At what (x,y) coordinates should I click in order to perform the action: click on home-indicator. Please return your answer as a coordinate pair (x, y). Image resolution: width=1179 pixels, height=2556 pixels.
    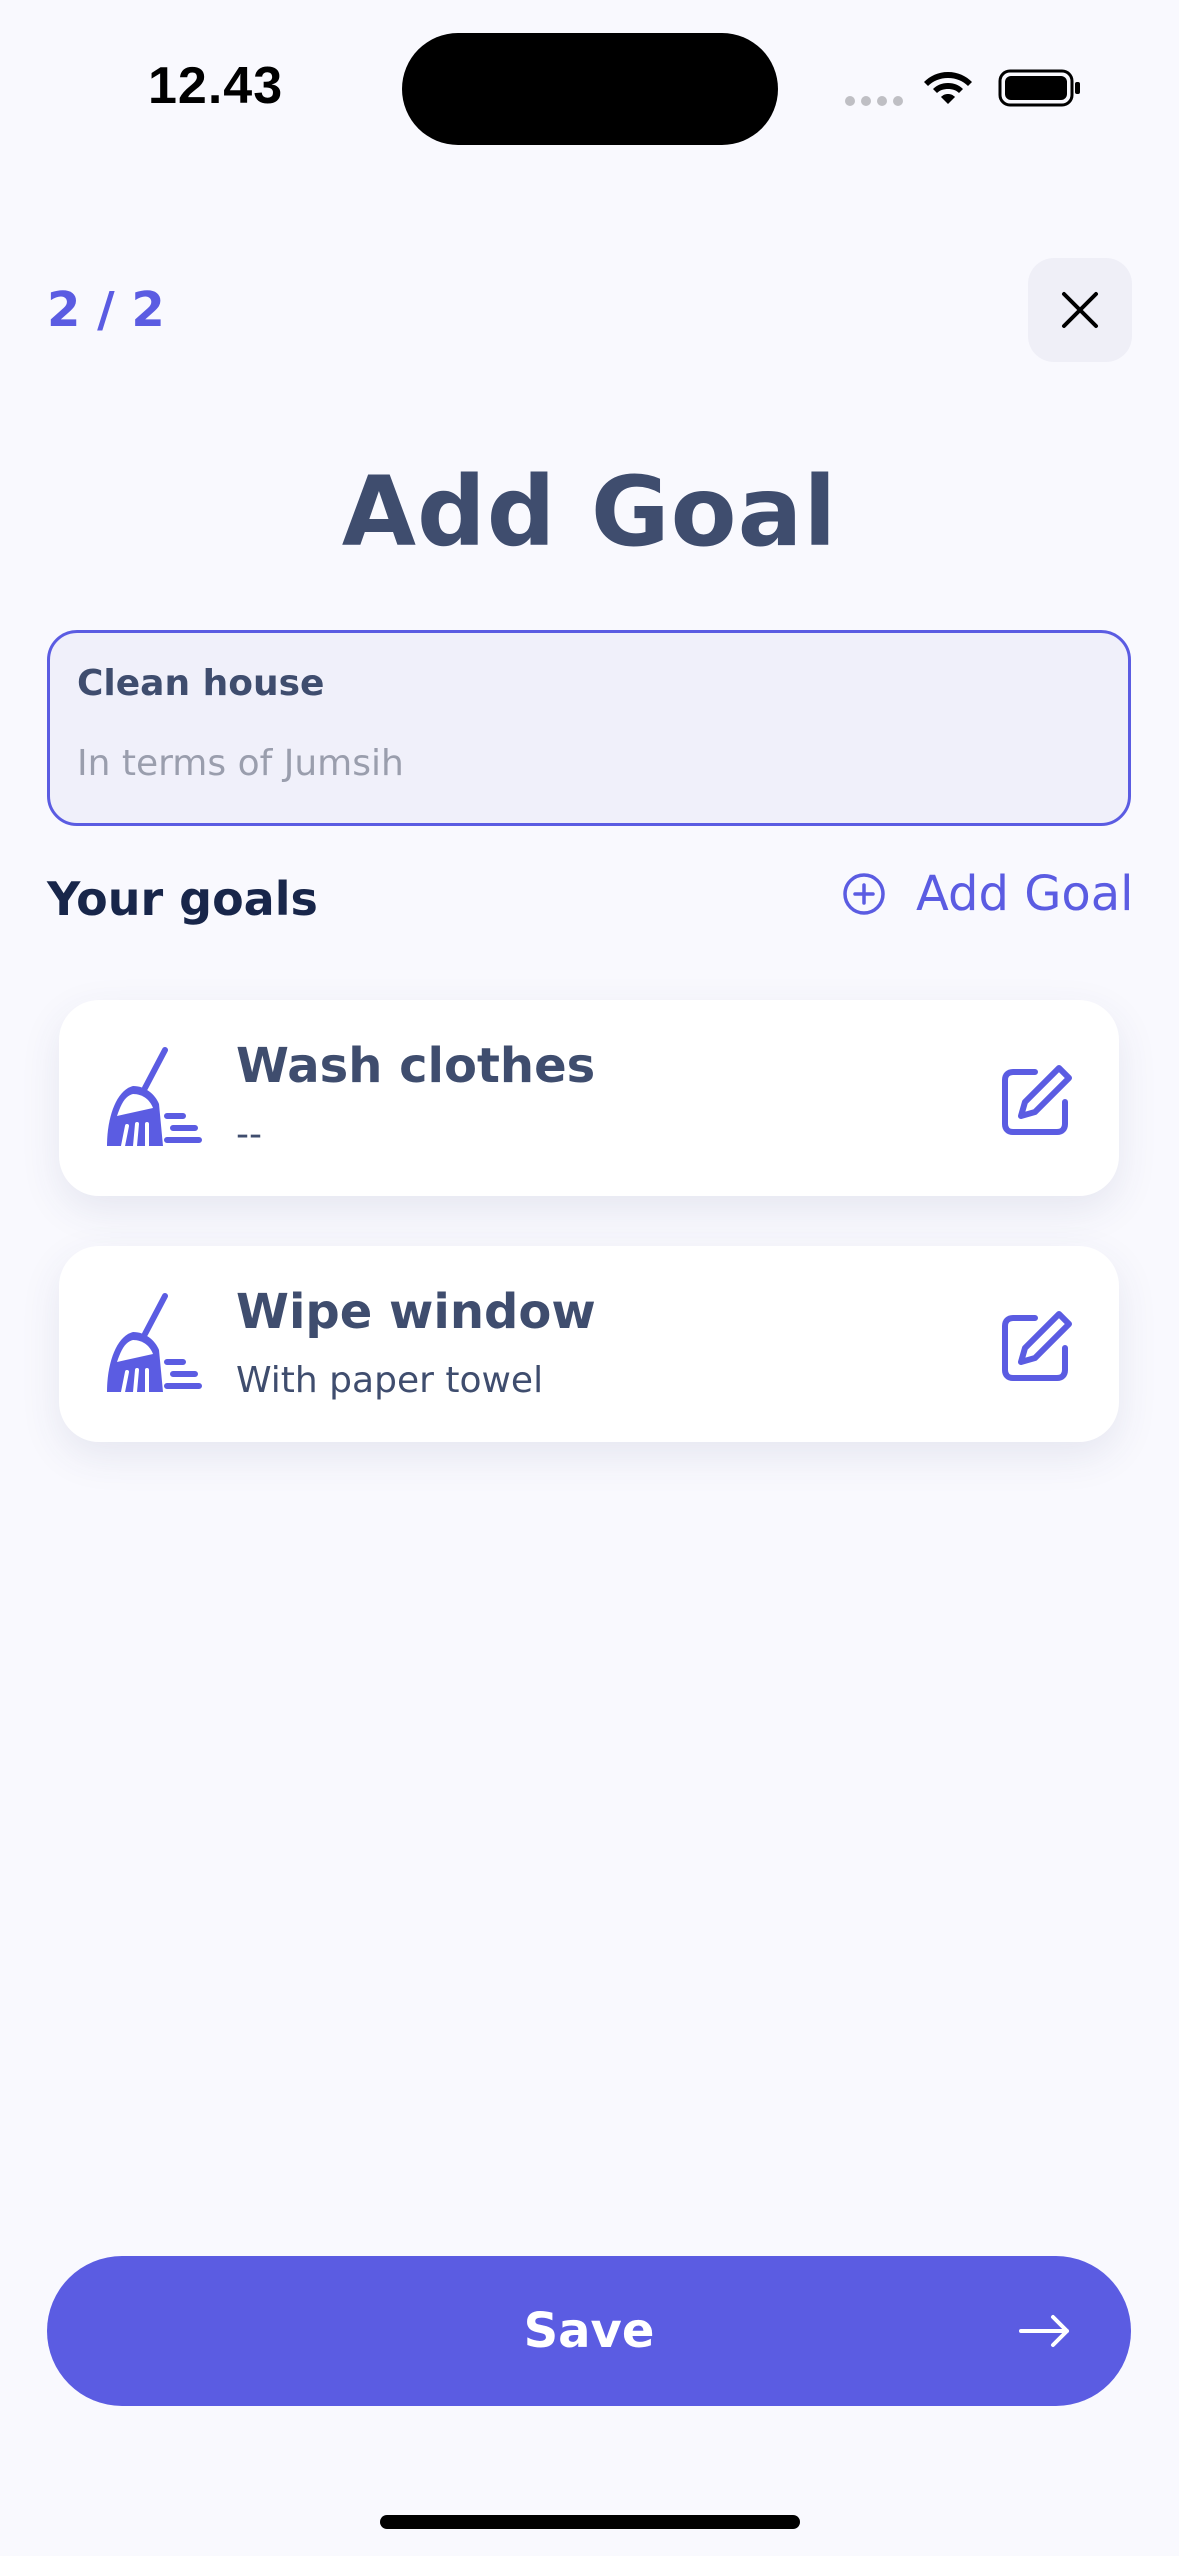
    Looking at the image, I should click on (590, 2522).